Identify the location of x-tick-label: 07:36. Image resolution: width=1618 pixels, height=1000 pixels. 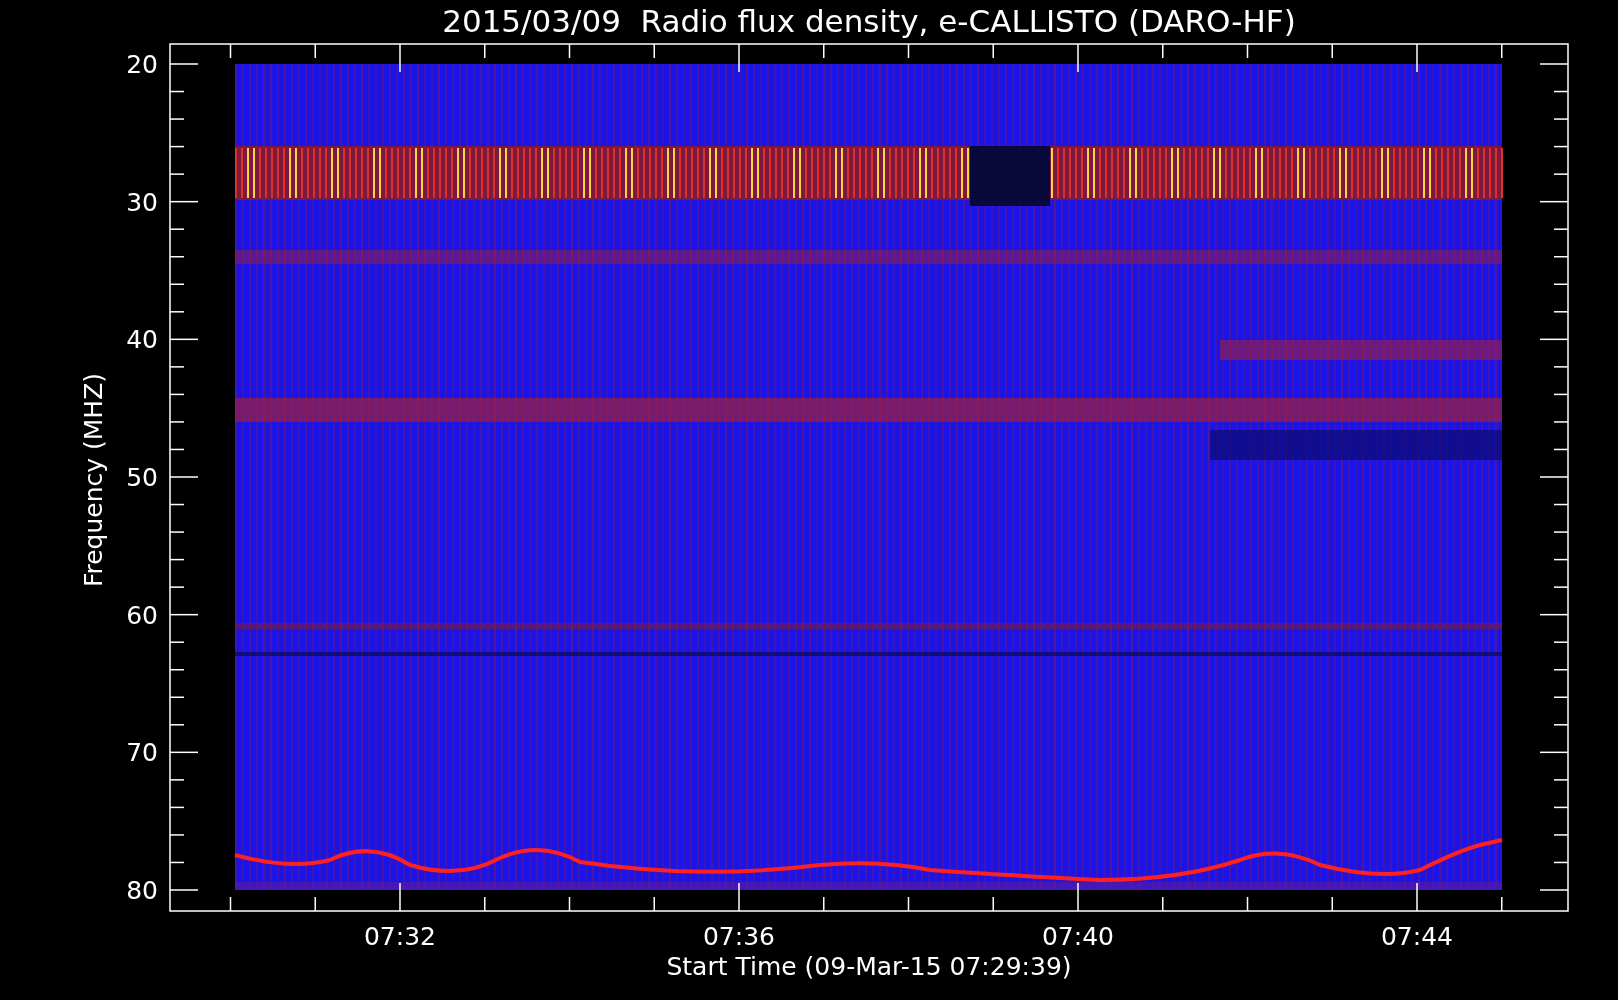
(739, 936).